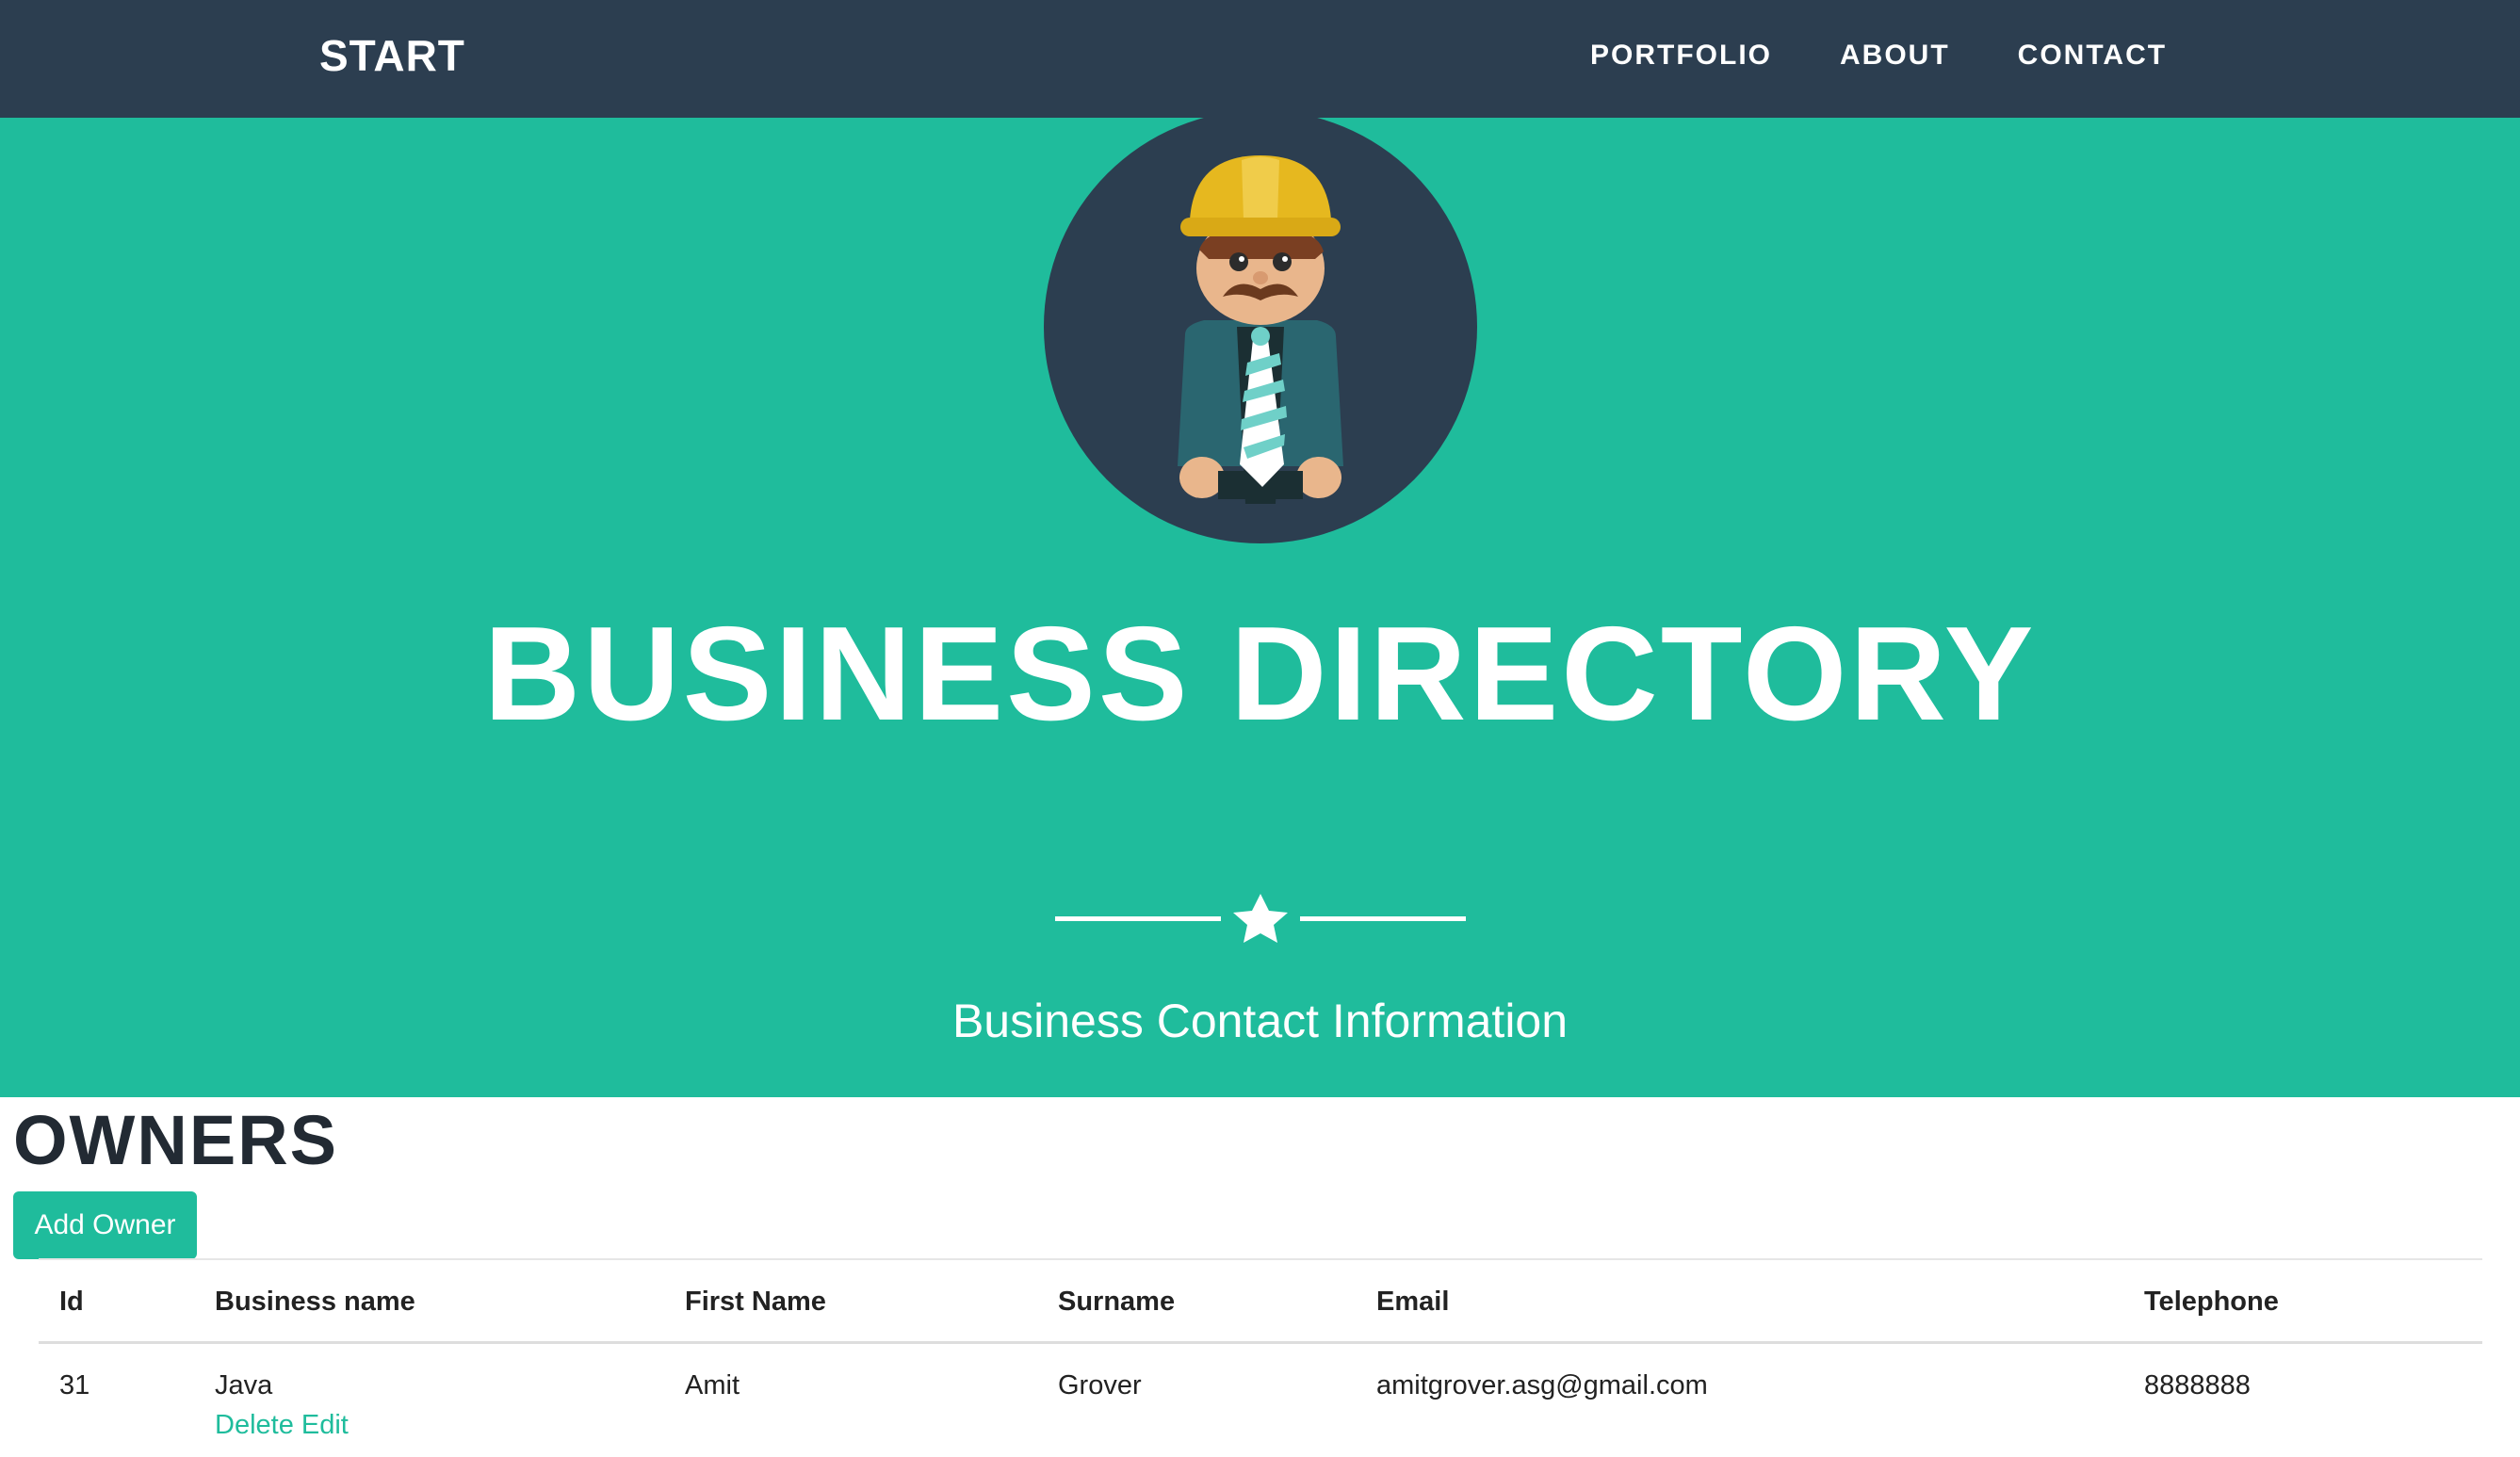  Describe the element at coordinates (2092, 56) in the screenshot. I see `nav-link-contact: CONTACT` at that location.